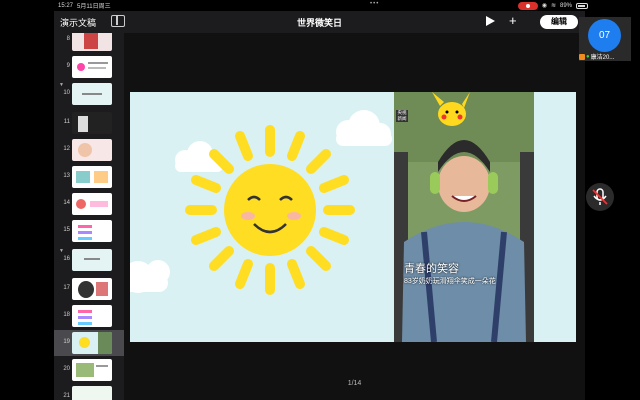 The height and width of the screenshot is (400, 640). What do you see at coordinates (527, 5) in the screenshot?
I see `recording-indicator-icon` at bounding box center [527, 5].